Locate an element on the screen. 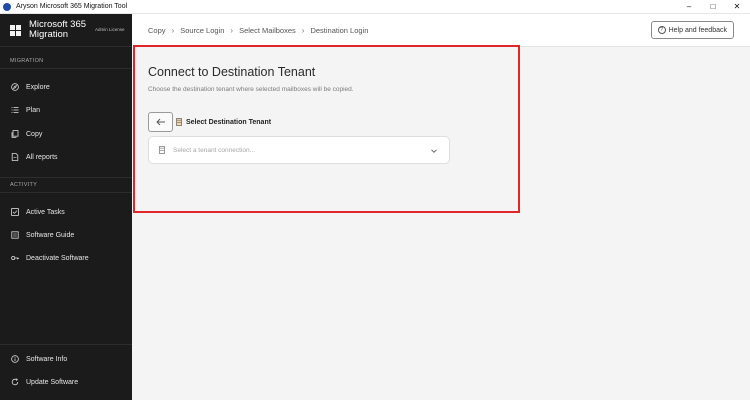  close-button: ✕ is located at coordinates (737, 6).